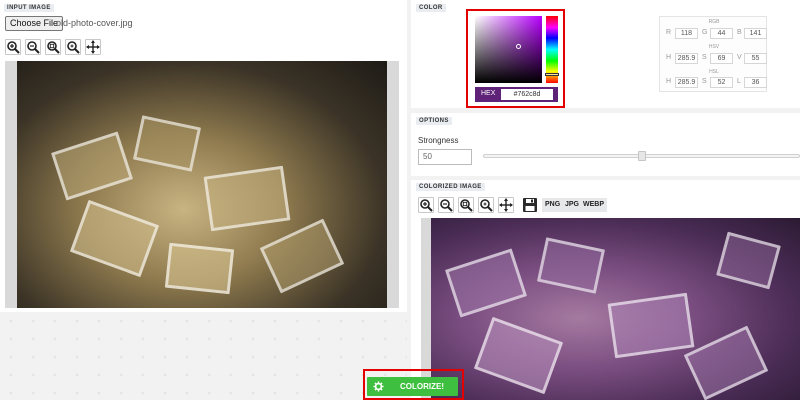 The width and height of the screenshot is (800, 400). Describe the element at coordinates (739, 32) in the screenshot. I see `rgb-b-label: B` at that location.